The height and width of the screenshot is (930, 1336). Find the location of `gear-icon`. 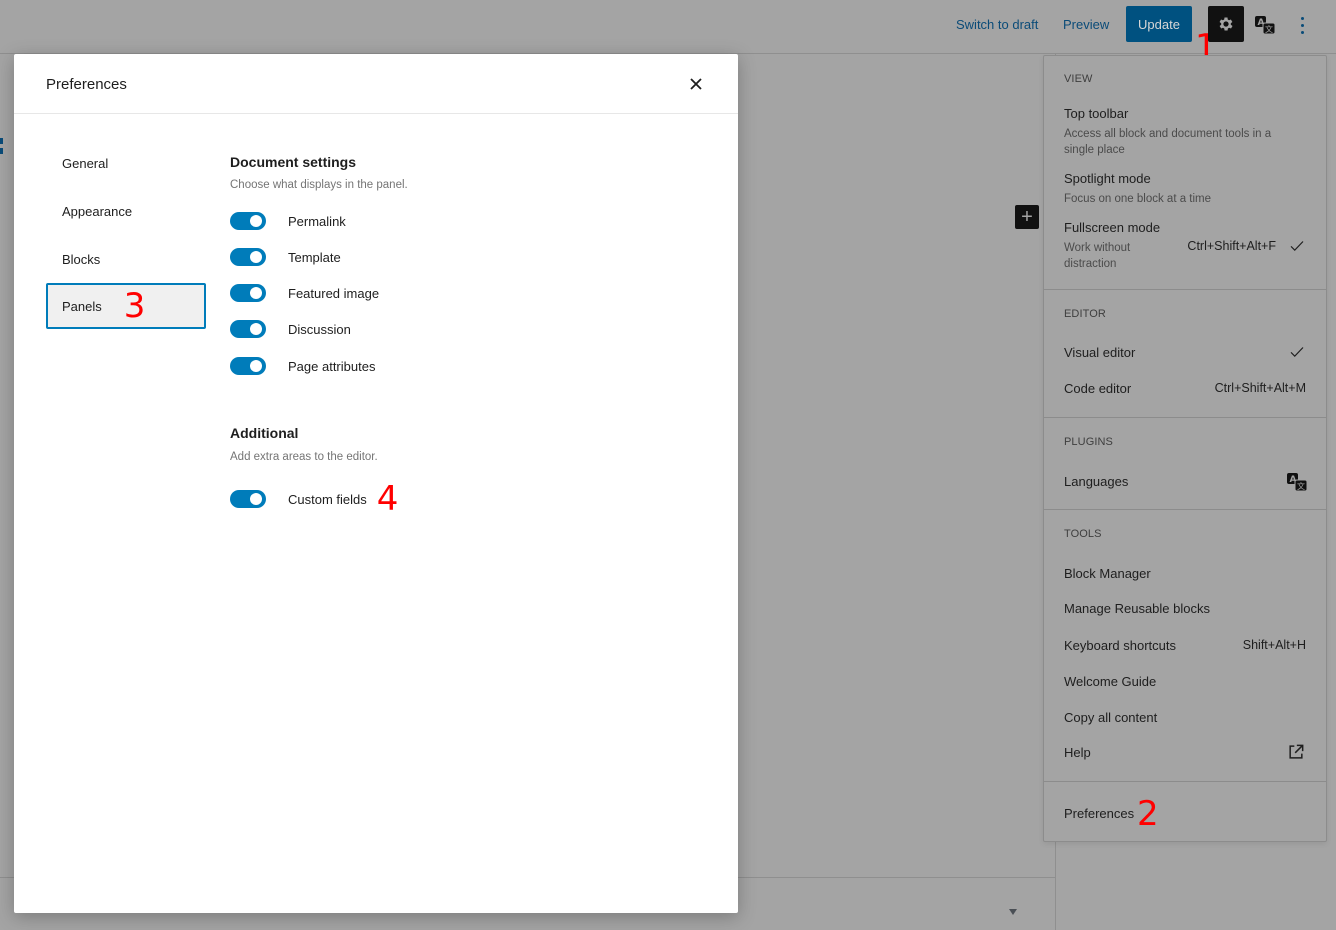

gear-icon is located at coordinates (1226, 24).